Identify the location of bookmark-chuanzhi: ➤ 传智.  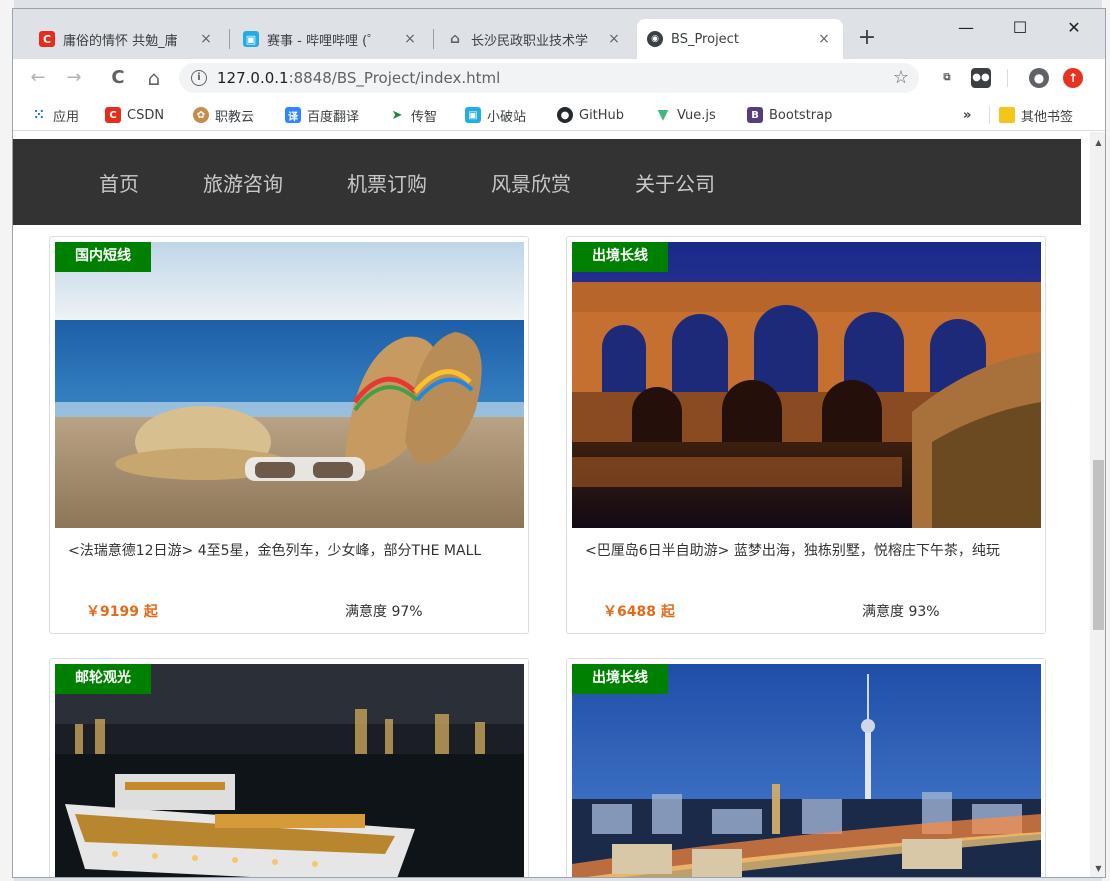
(413, 115).